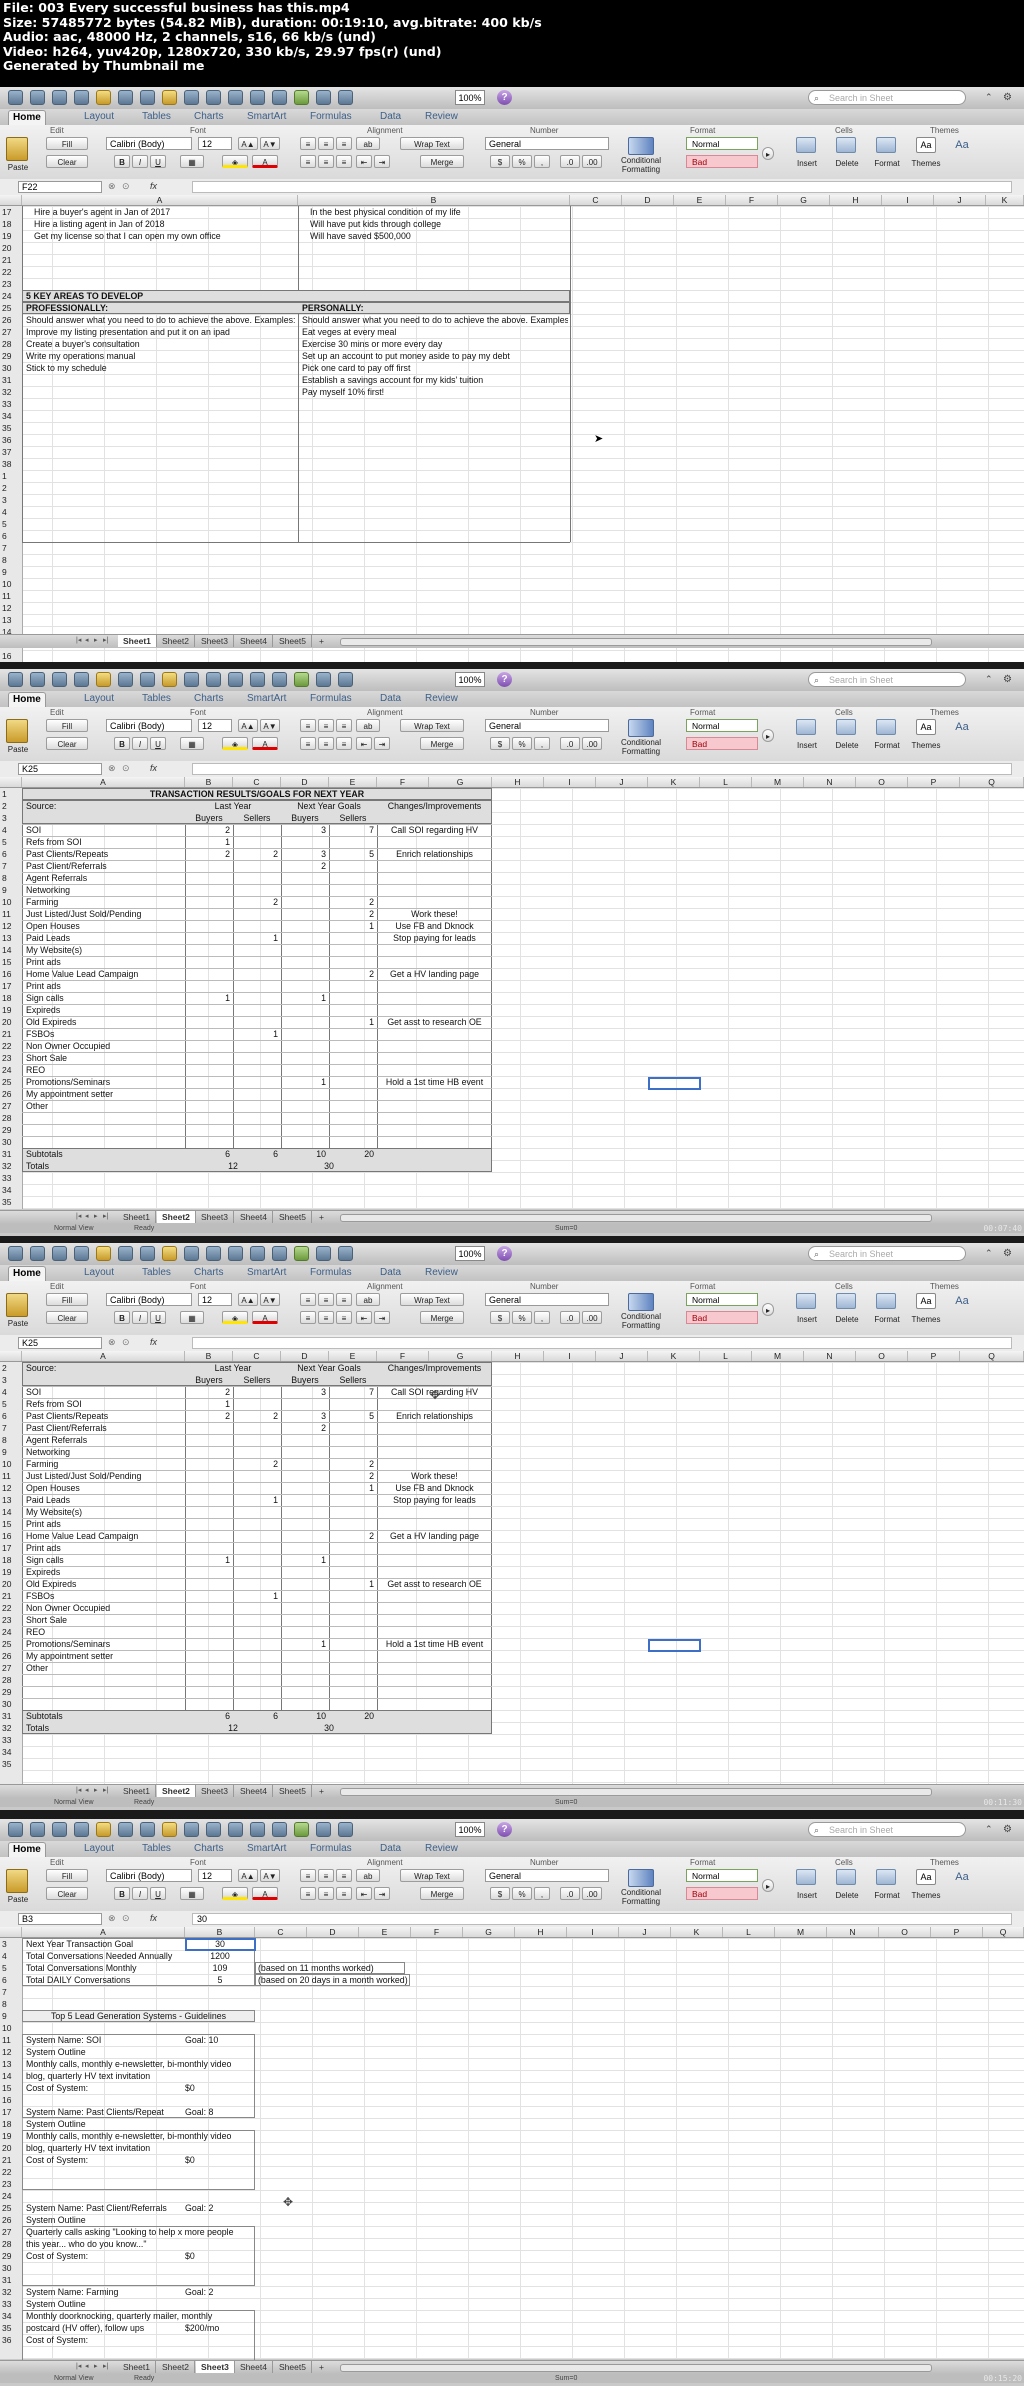 The height and width of the screenshot is (2386, 1024). What do you see at coordinates (432, 725) in the screenshot?
I see `wrap-text-button: Wrap Text` at bounding box center [432, 725].